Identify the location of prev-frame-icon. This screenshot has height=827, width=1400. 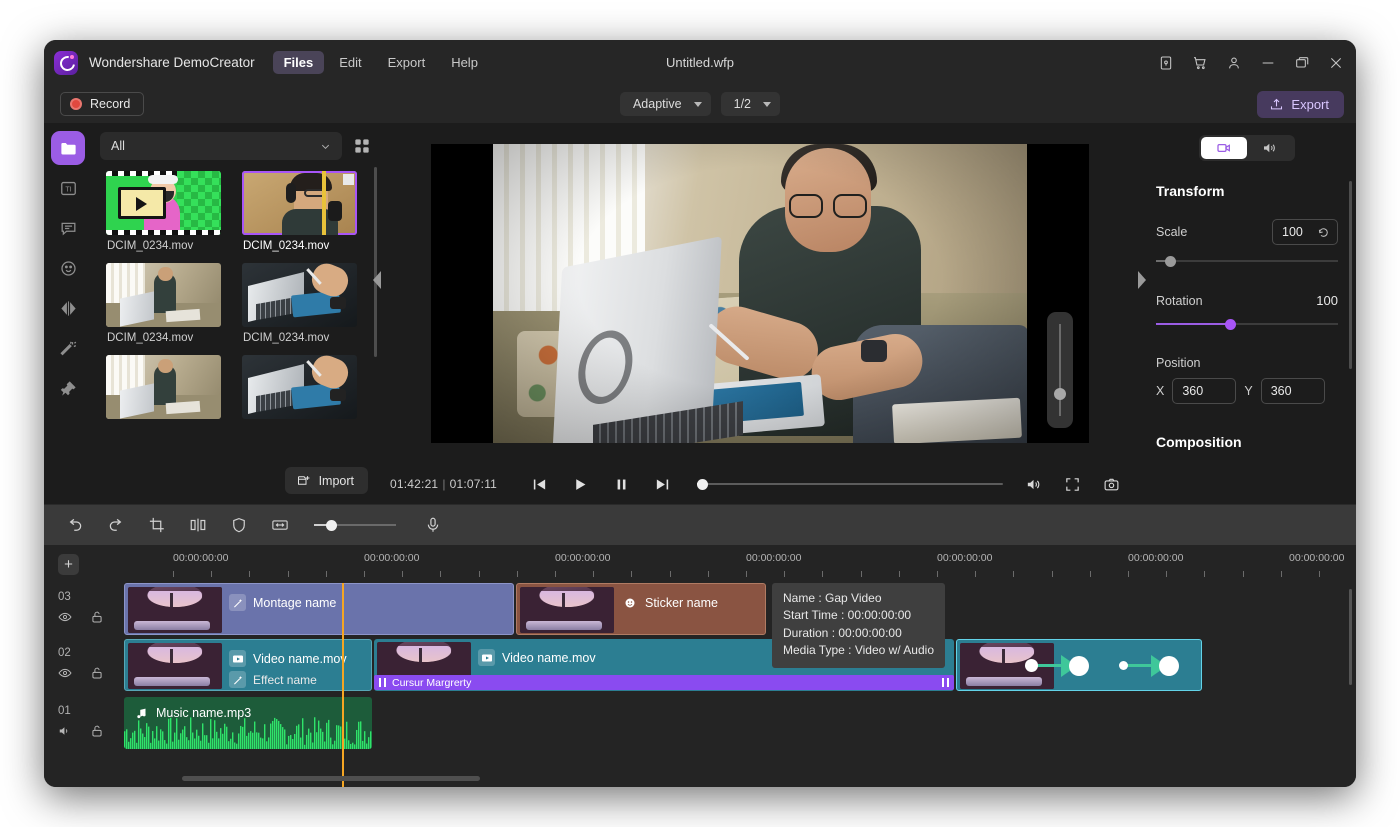
(539, 484).